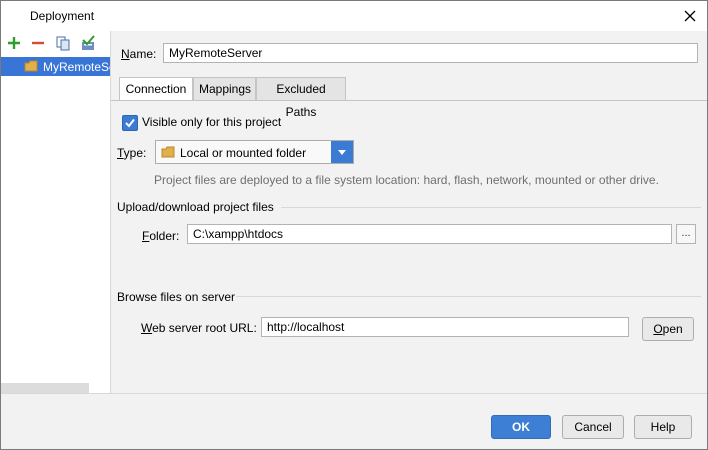  What do you see at coordinates (690, 16) in the screenshot?
I see `close-icon` at bounding box center [690, 16].